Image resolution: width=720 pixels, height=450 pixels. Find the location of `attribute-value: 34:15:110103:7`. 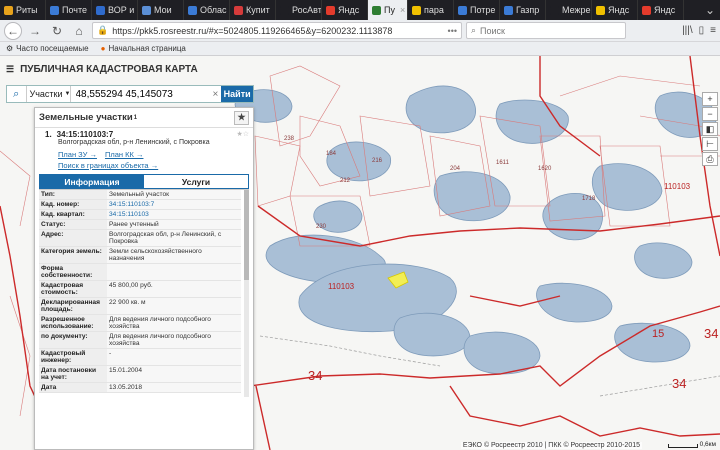

attribute-value: 34:15:110103:7 is located at coordinates (174, 204).